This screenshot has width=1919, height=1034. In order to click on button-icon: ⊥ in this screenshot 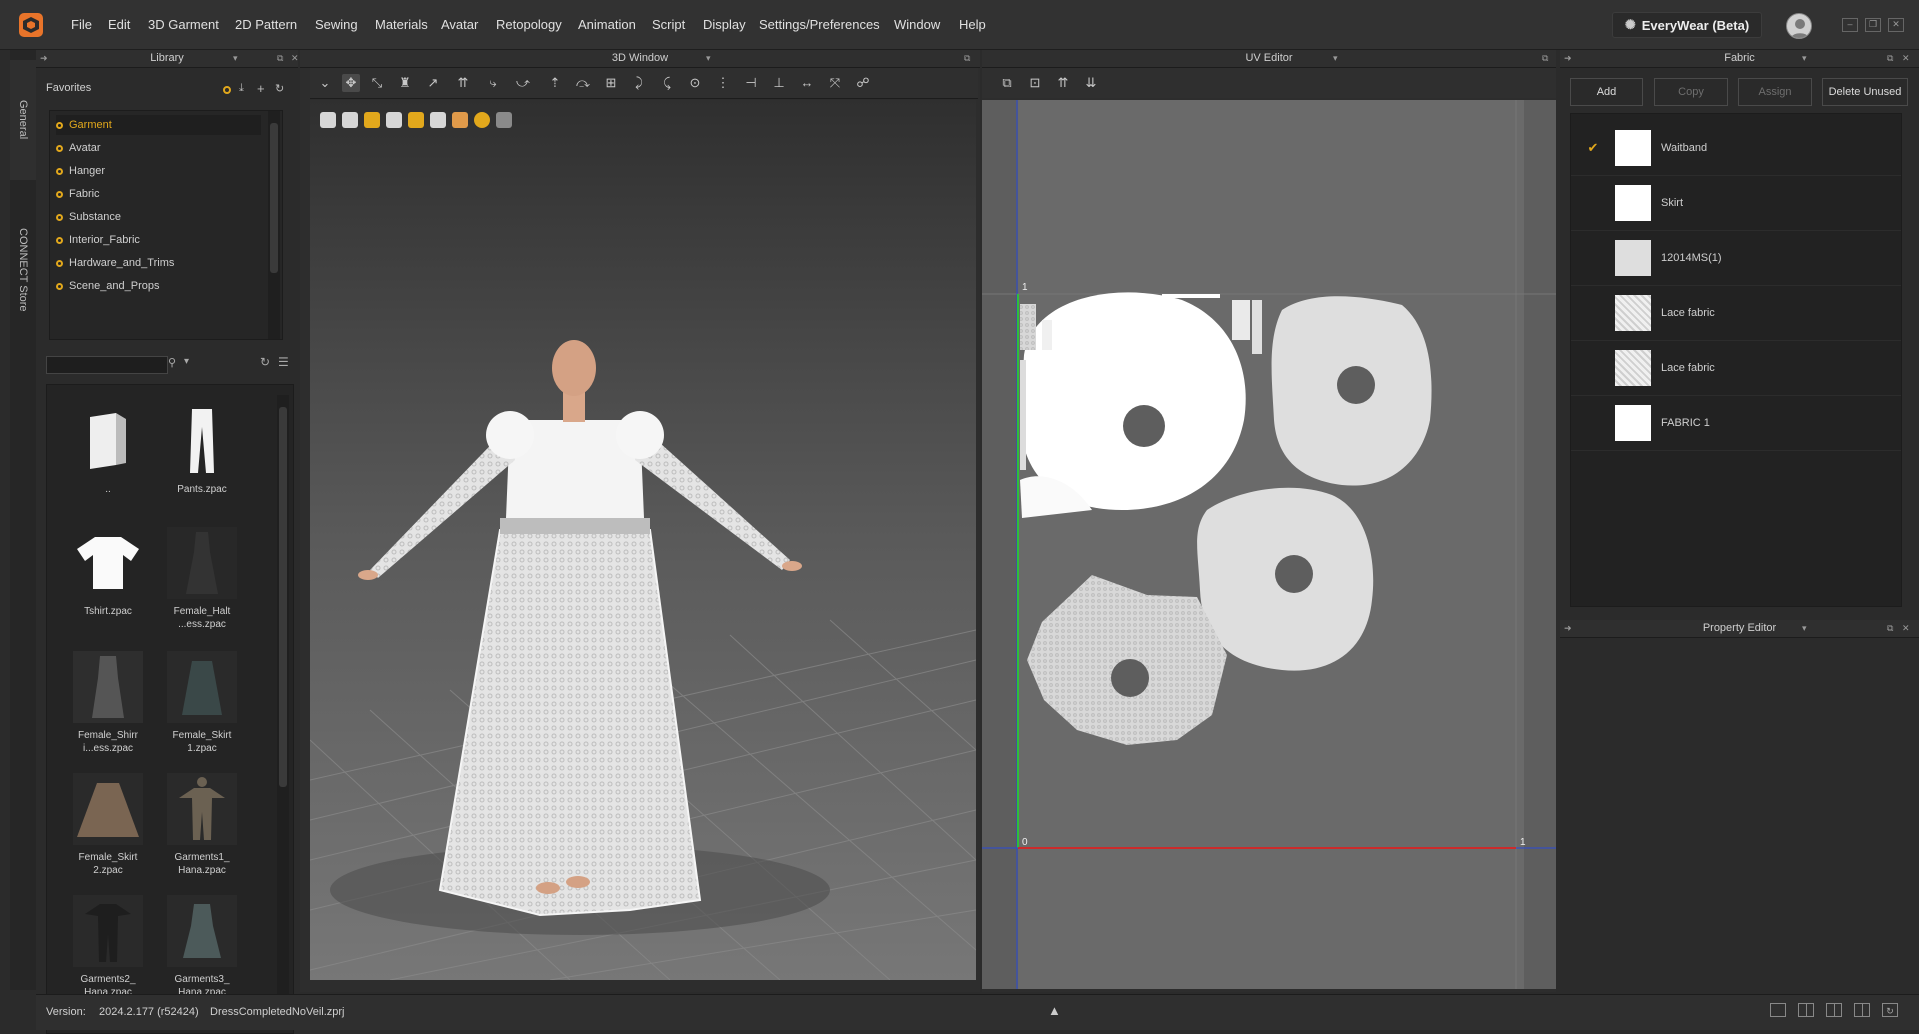, I will do `click(779, 83)`.